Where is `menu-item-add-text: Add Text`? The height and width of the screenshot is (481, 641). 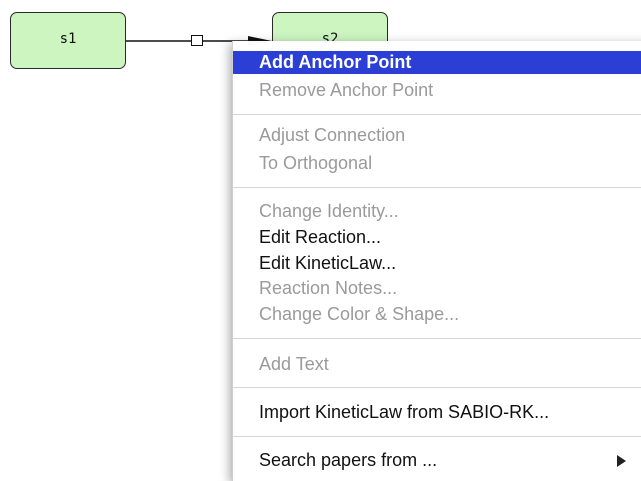 menu-item-add-text: Add Text is located at coordinates (437, 364).